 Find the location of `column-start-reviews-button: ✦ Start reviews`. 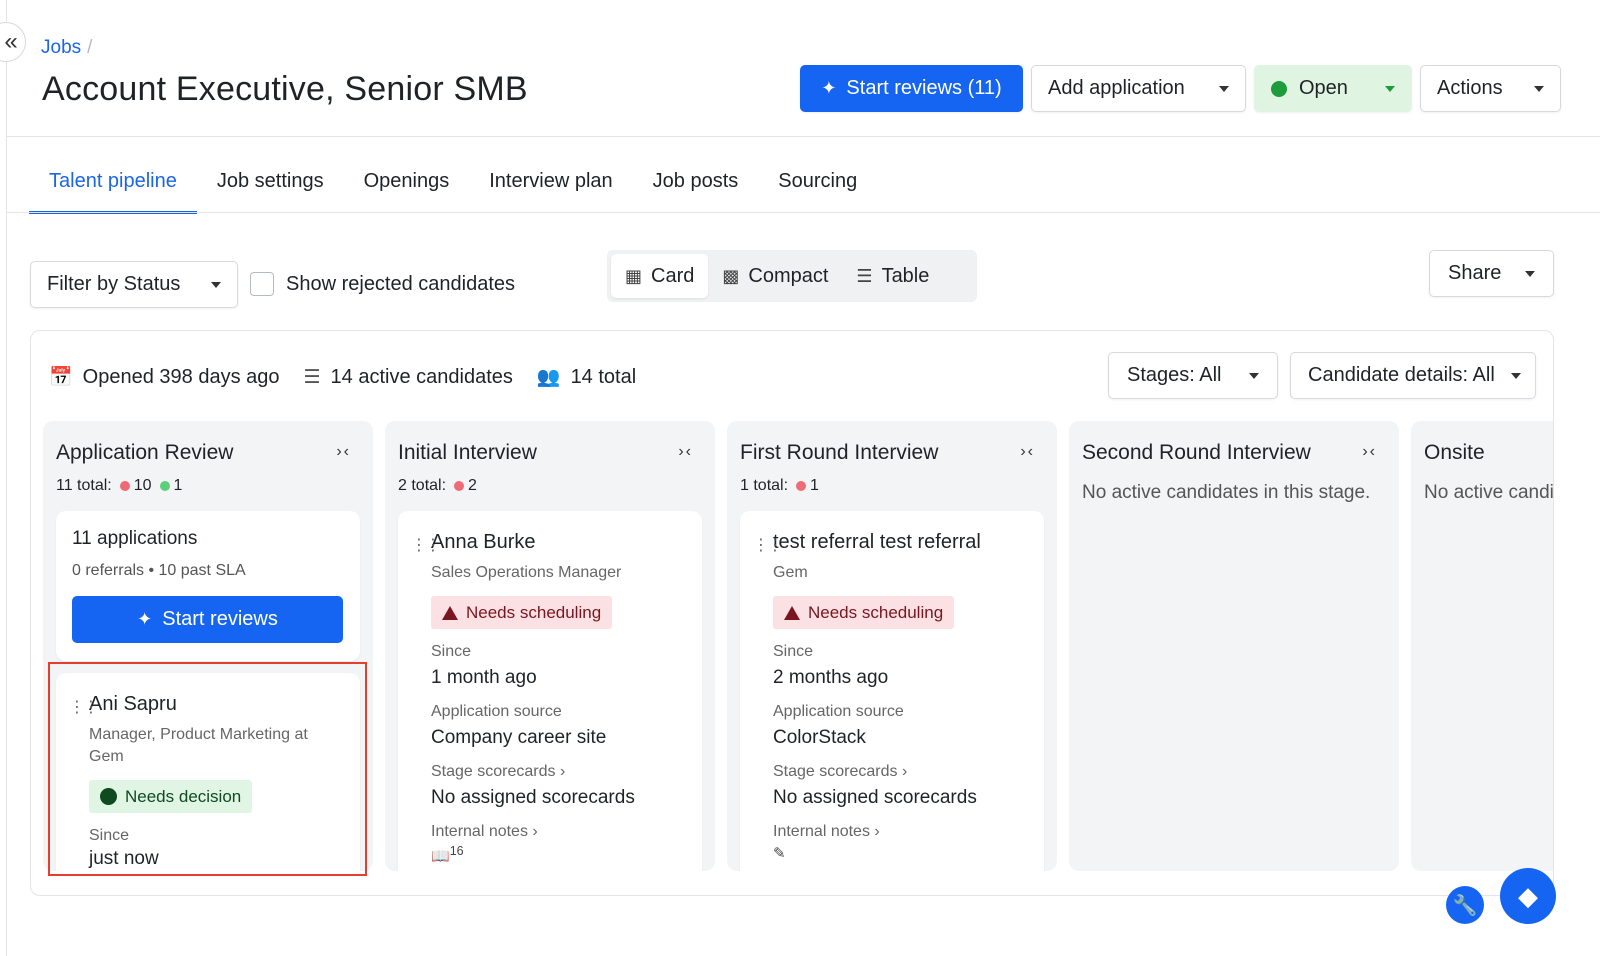

column-start-reviews-button: ✦ Start reviews is located at coordinates (207, 619).